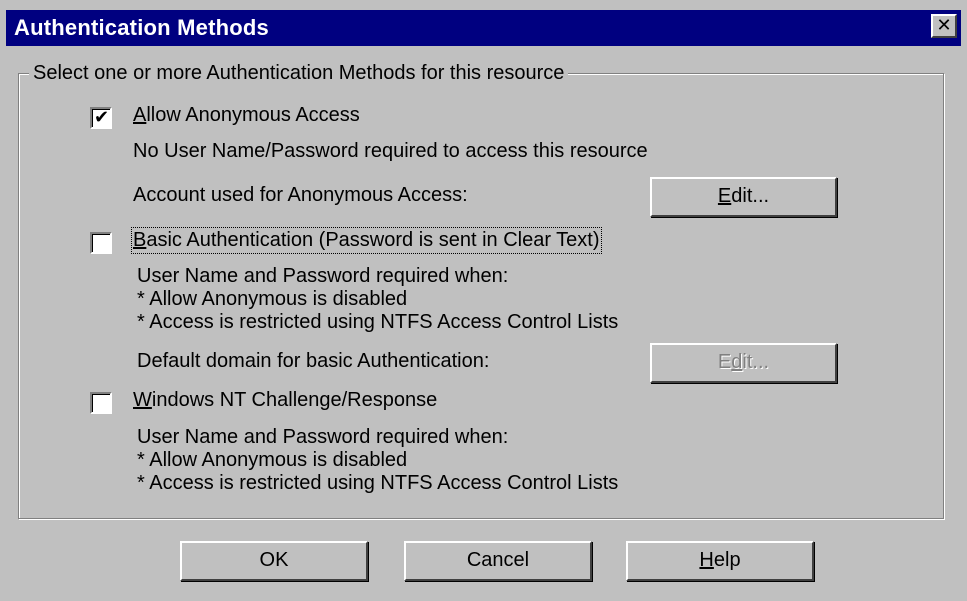 This screenshot has width=967, height=601. Describe the element at coordinates (272, 460) in the screenshot. I see `ntlm-requirement-anonymous: * Allow Anonymous is disabled` at that location.